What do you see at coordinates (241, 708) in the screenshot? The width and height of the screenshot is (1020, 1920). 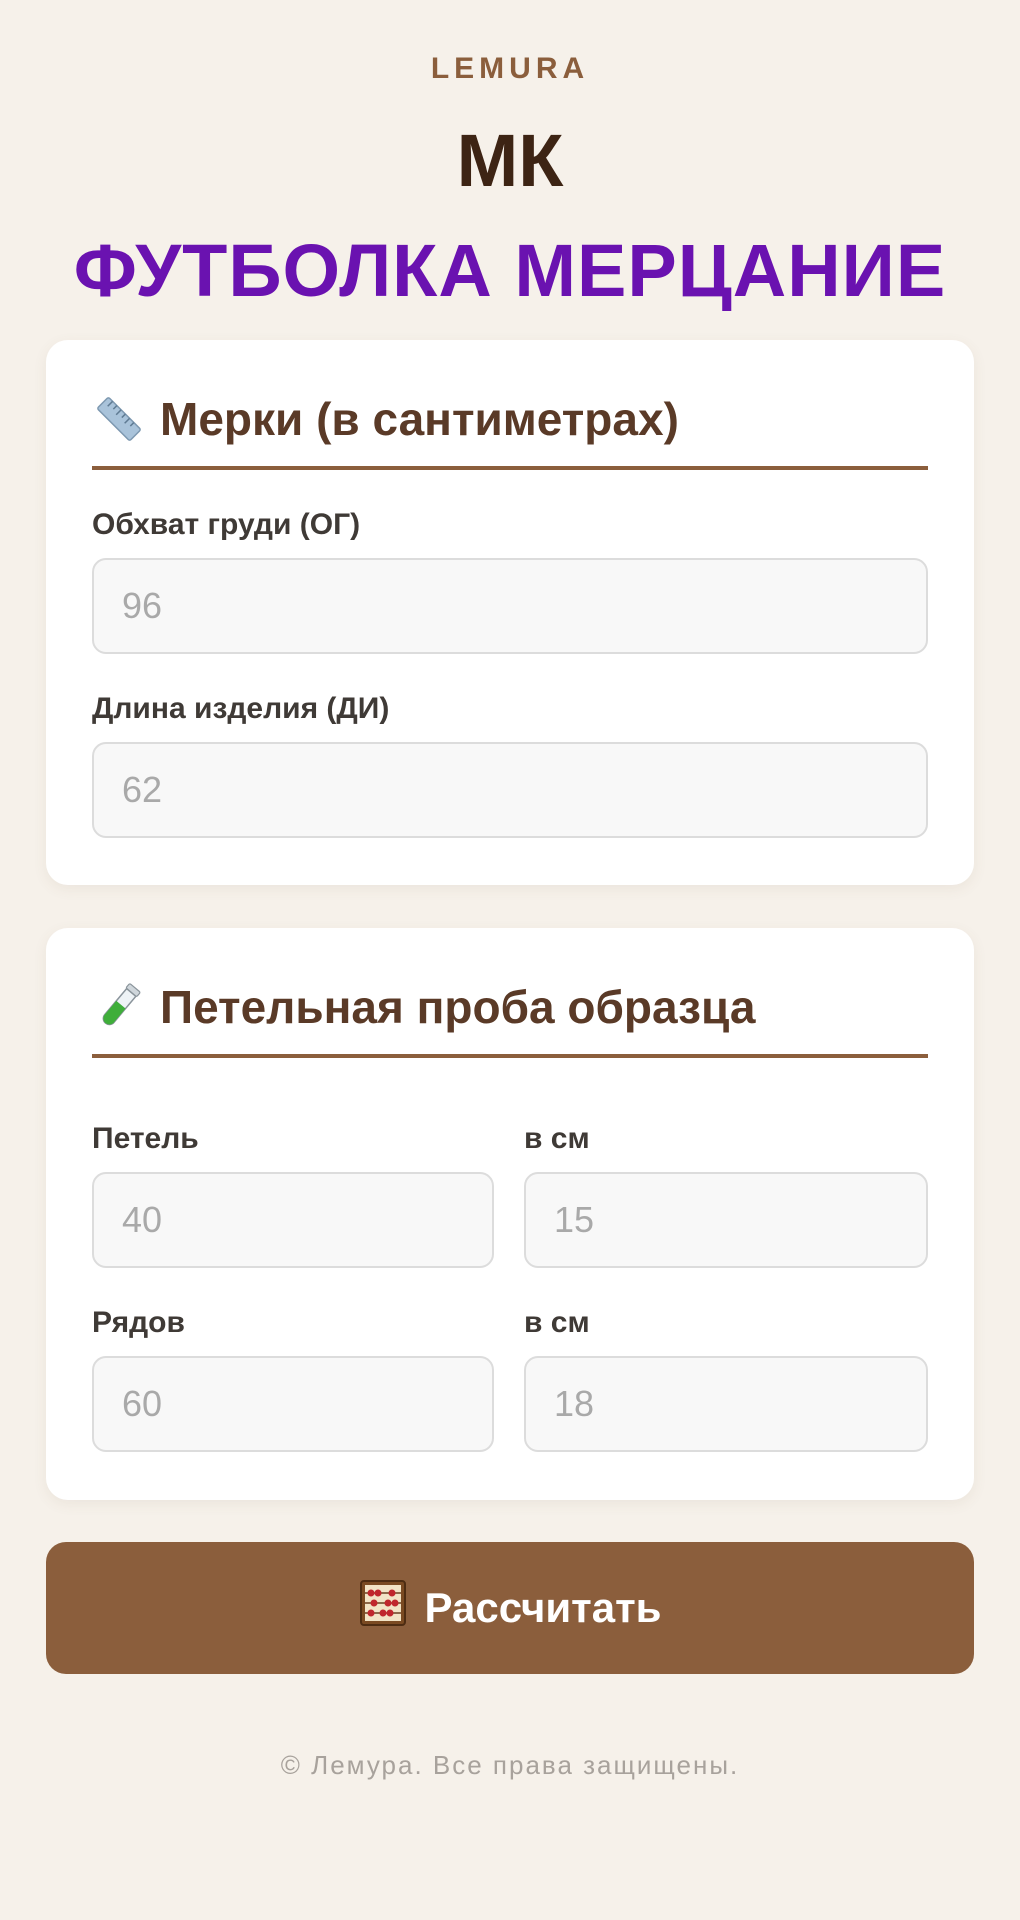 I see `length-label: Длина изделия (ДИ)` at bounding box center [241, 708].